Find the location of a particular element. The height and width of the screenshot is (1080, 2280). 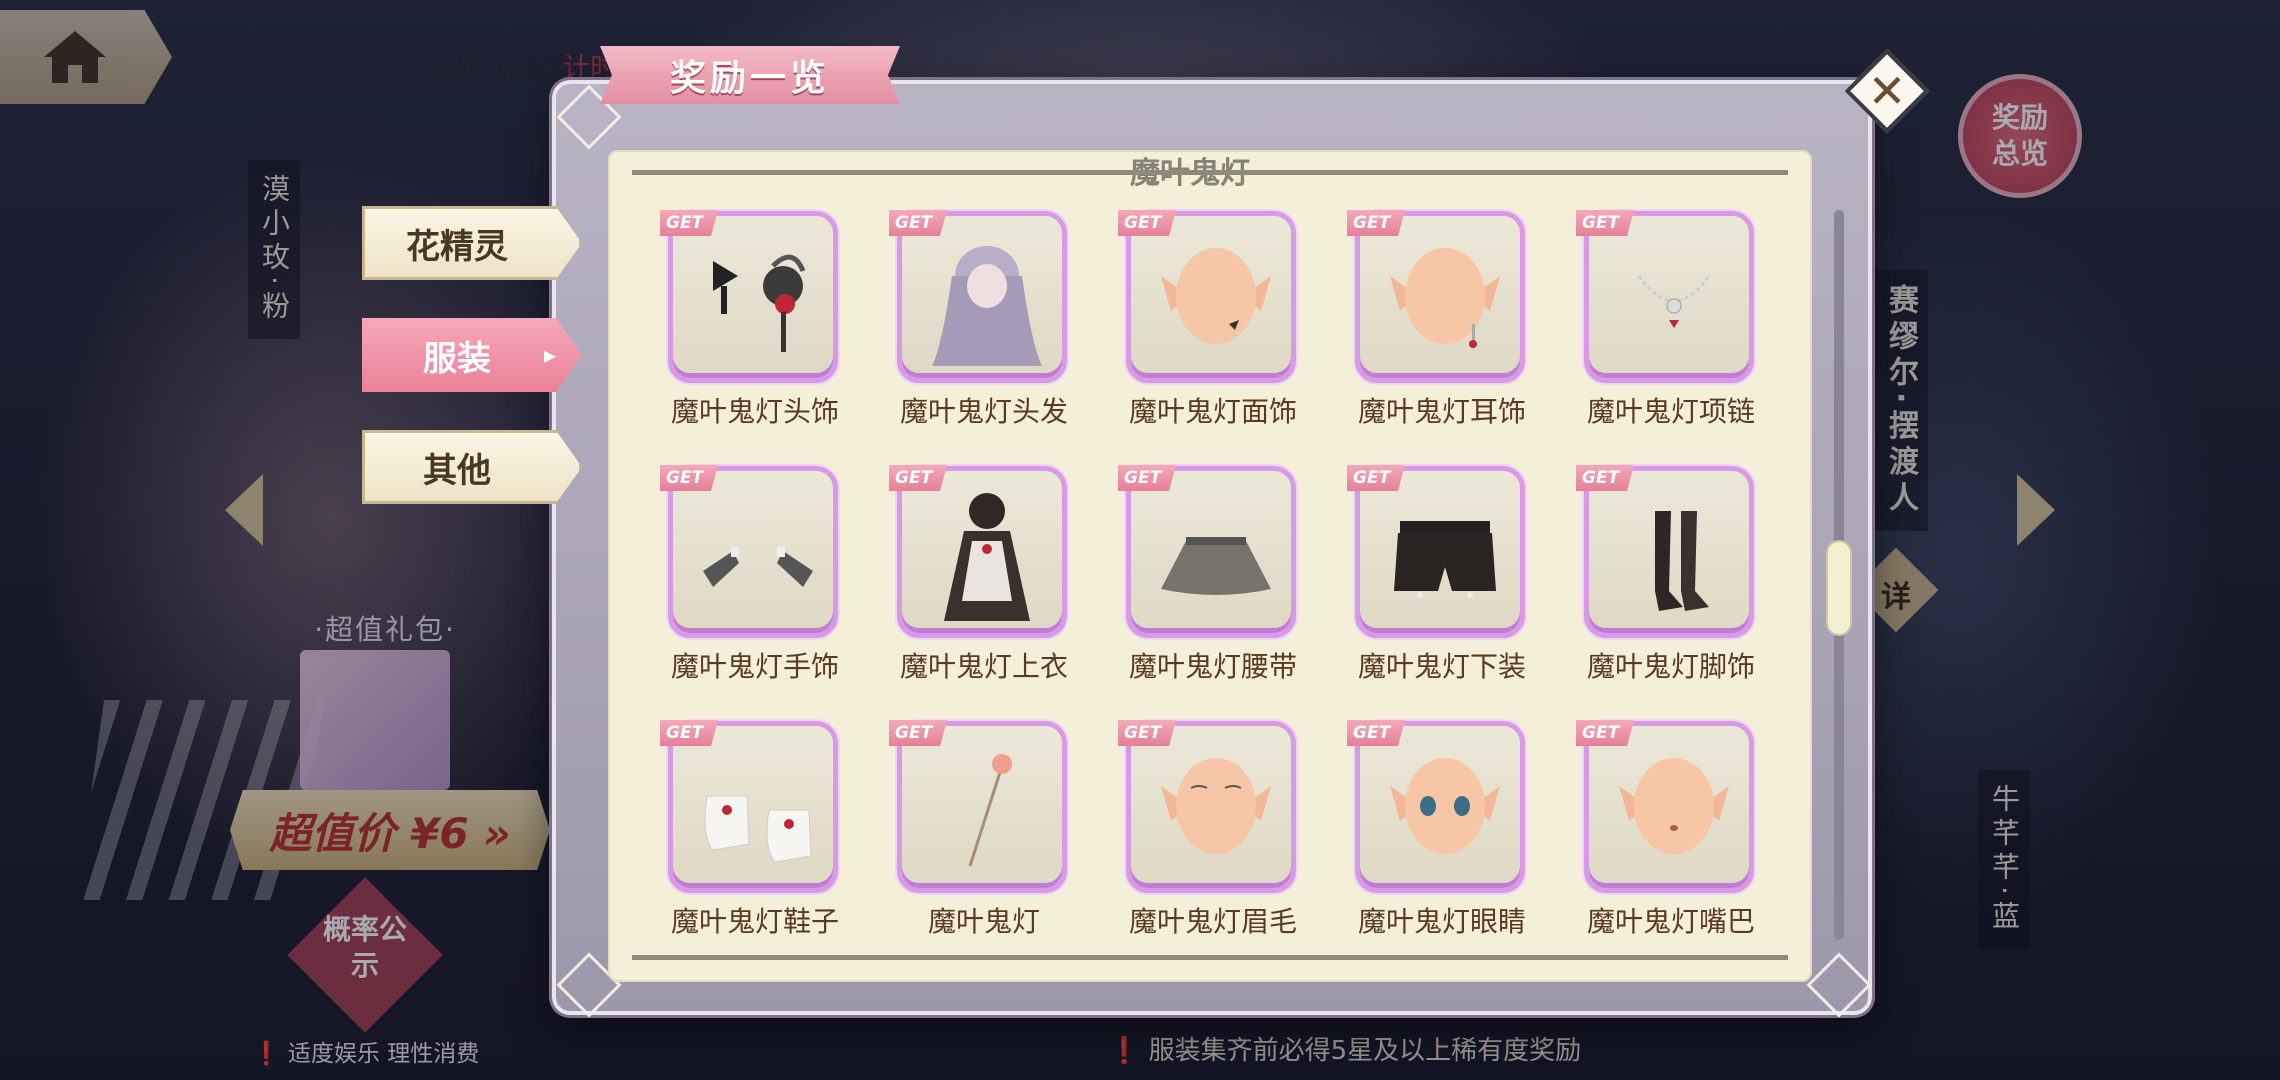

reward-item: GET 魔叶鬼灯头发 is located at coordinates (989, 333).